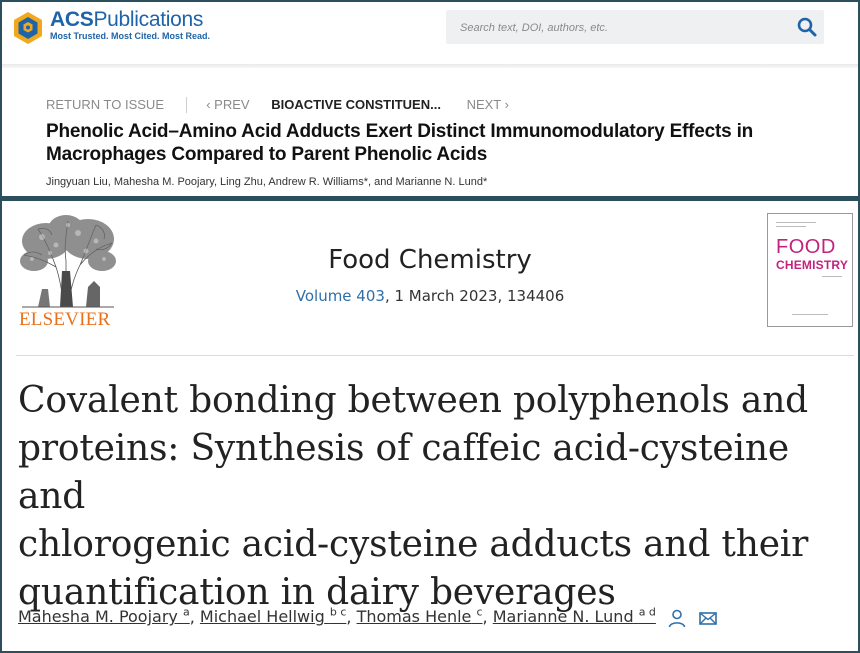  What do you see at coordinates (64, 320) in the screenshot?
I see `elsevier-wordmark: ELSEVIER` at bounding box center [64, 320].